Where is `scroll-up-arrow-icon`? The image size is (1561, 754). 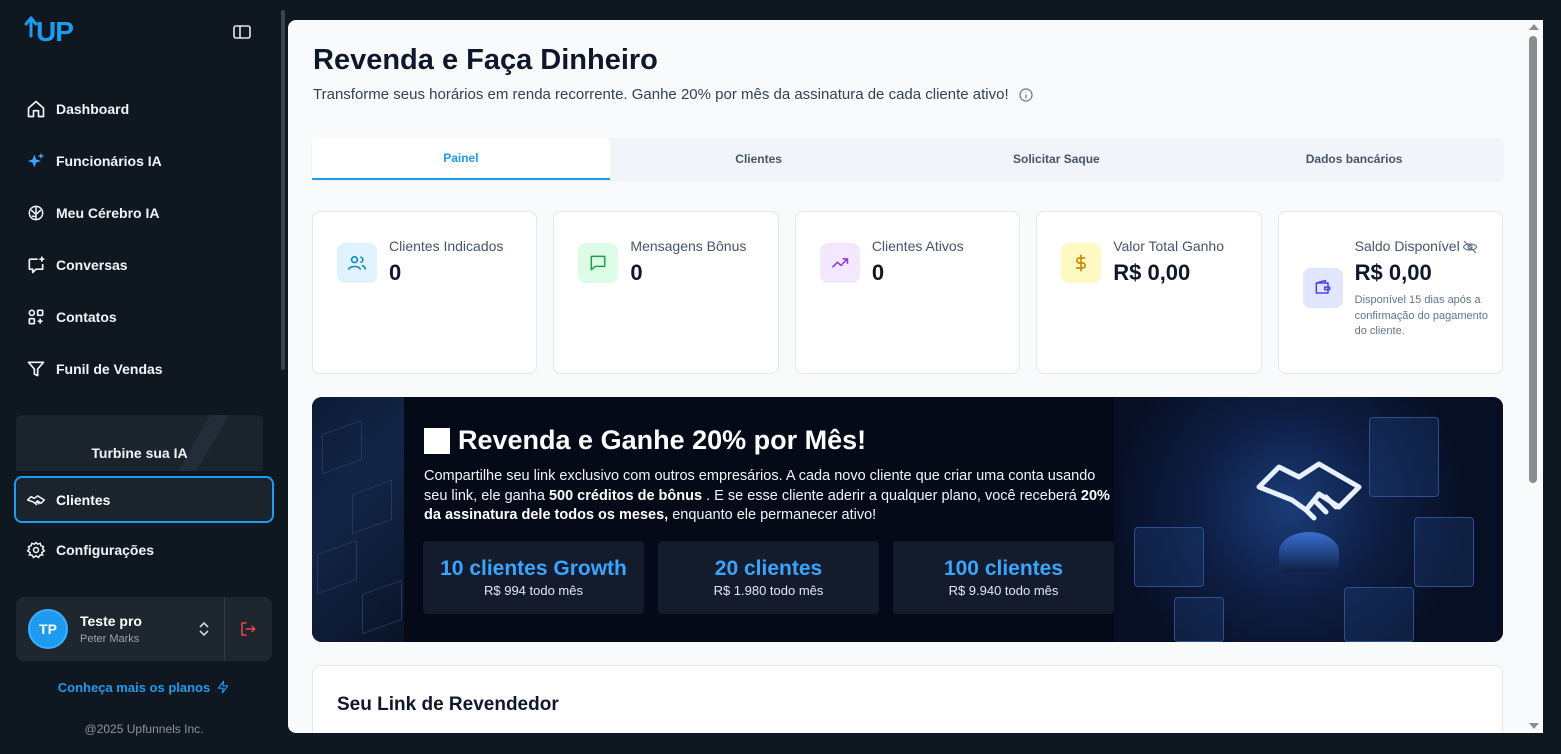 scroll-up-arrow-icon is located at coordinates (1534, 27).